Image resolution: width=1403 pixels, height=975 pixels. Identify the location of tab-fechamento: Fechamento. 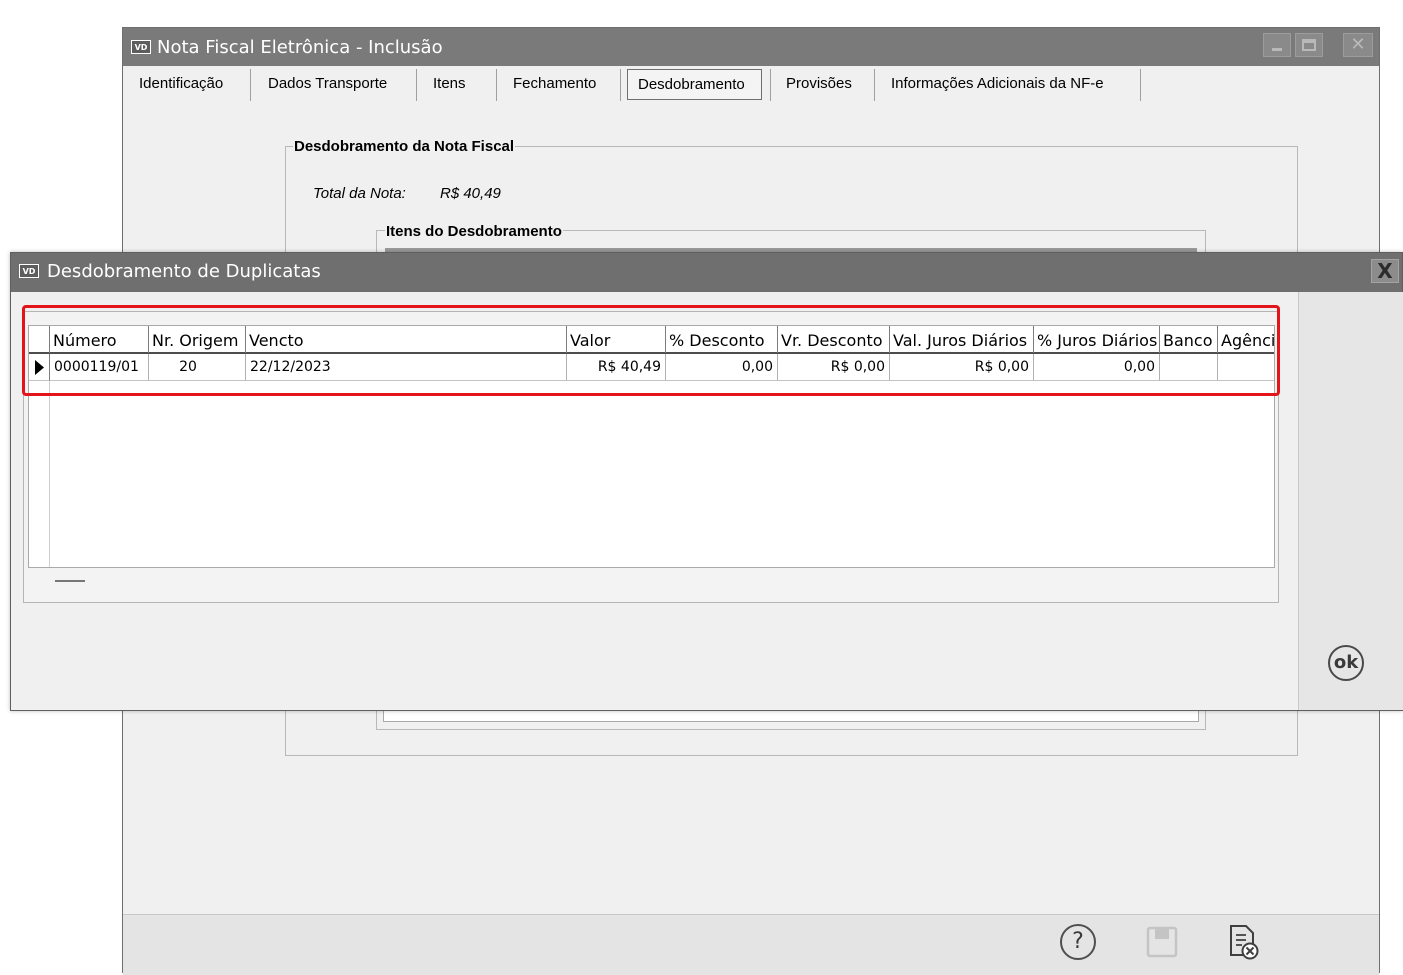
(554, 84).